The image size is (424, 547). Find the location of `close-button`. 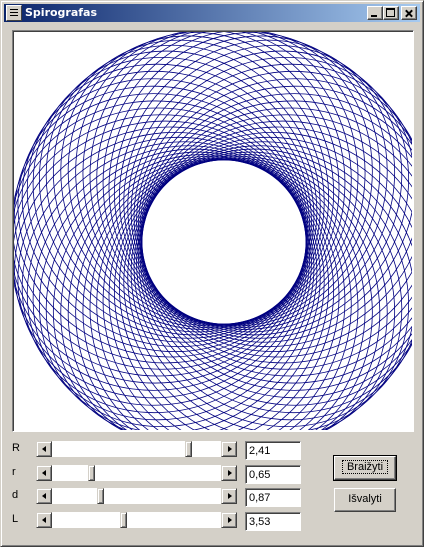

close-button is located at coordinates (409, 13).